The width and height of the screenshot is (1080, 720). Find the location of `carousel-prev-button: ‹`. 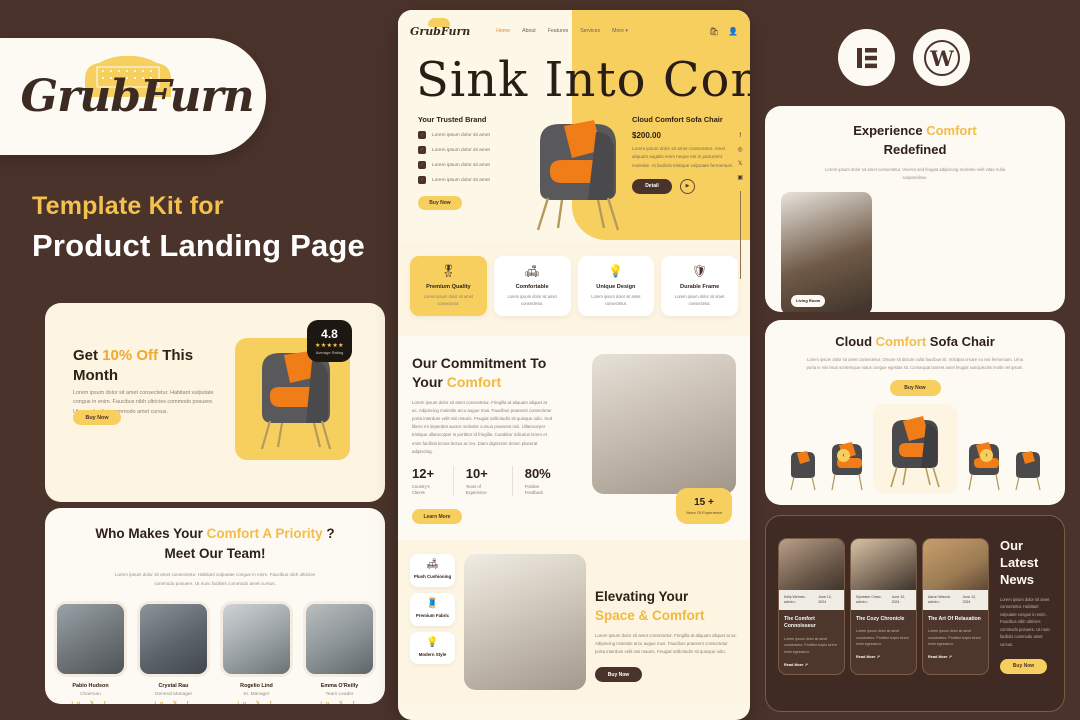

carousel-prev-button: ‹ is located at coordinates (843, 455).